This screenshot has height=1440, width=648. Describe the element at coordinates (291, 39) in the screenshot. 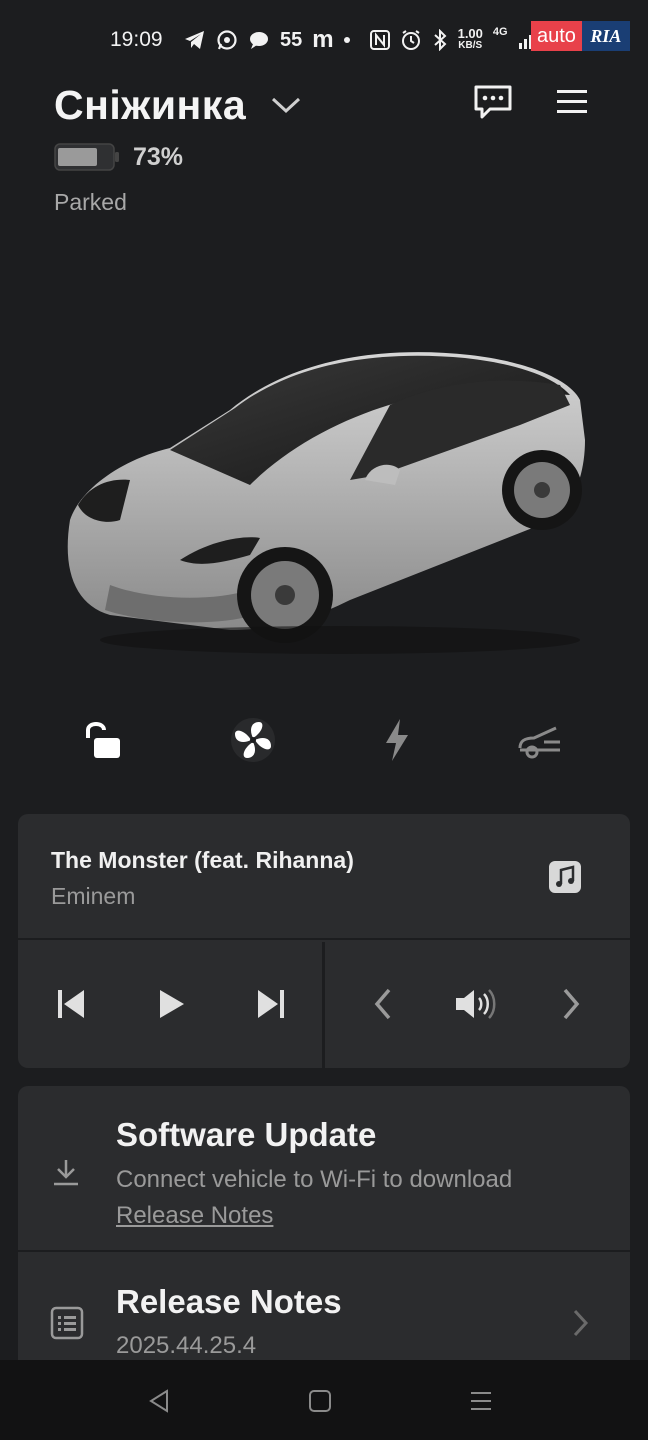

I see `notification-count: 55` at that location.